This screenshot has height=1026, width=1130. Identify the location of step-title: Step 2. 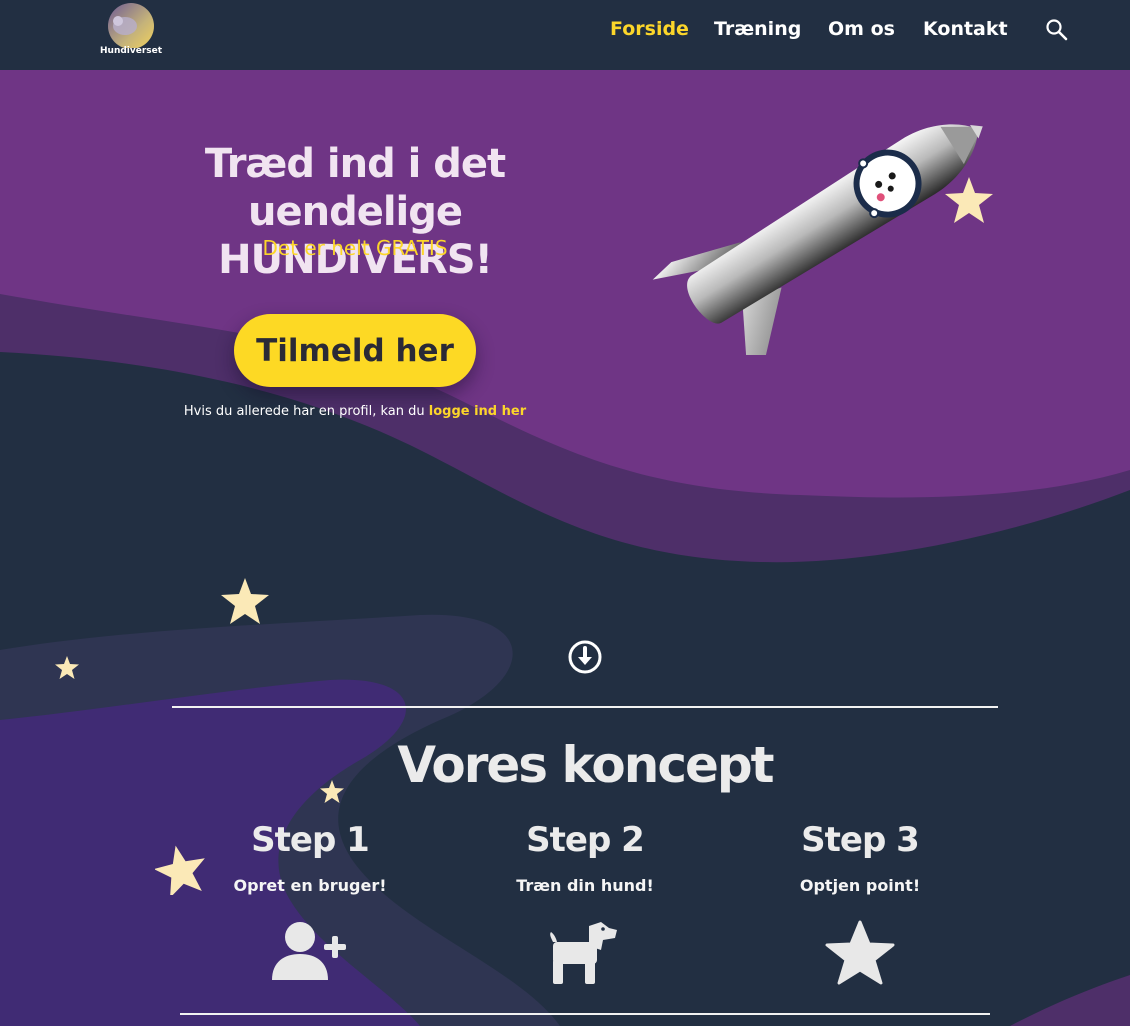
(585, 840).